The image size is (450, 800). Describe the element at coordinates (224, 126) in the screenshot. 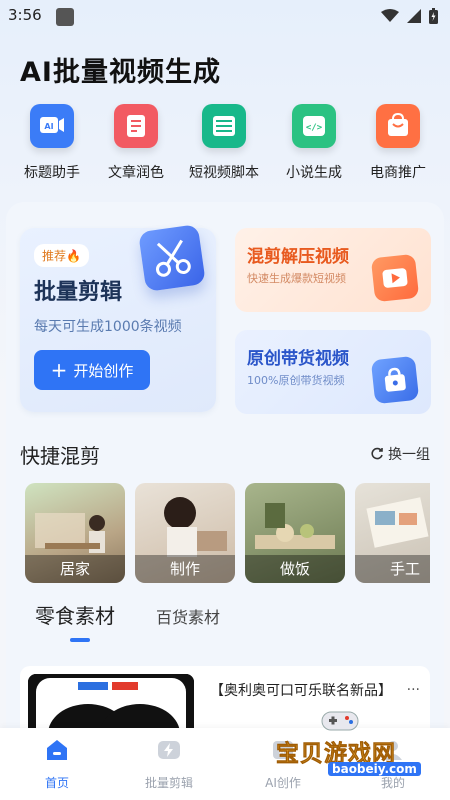

I see `script-icon` at that location.